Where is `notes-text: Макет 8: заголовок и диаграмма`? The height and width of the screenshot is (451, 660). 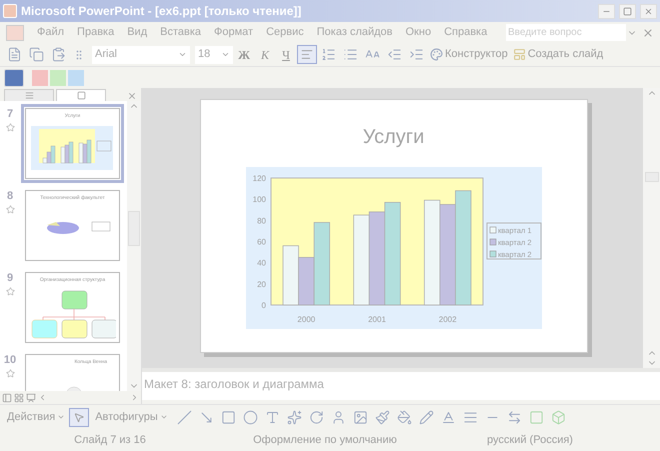 notes-text: Макет 8: заголовок и диаграмма is located at coordinates (234, 384).